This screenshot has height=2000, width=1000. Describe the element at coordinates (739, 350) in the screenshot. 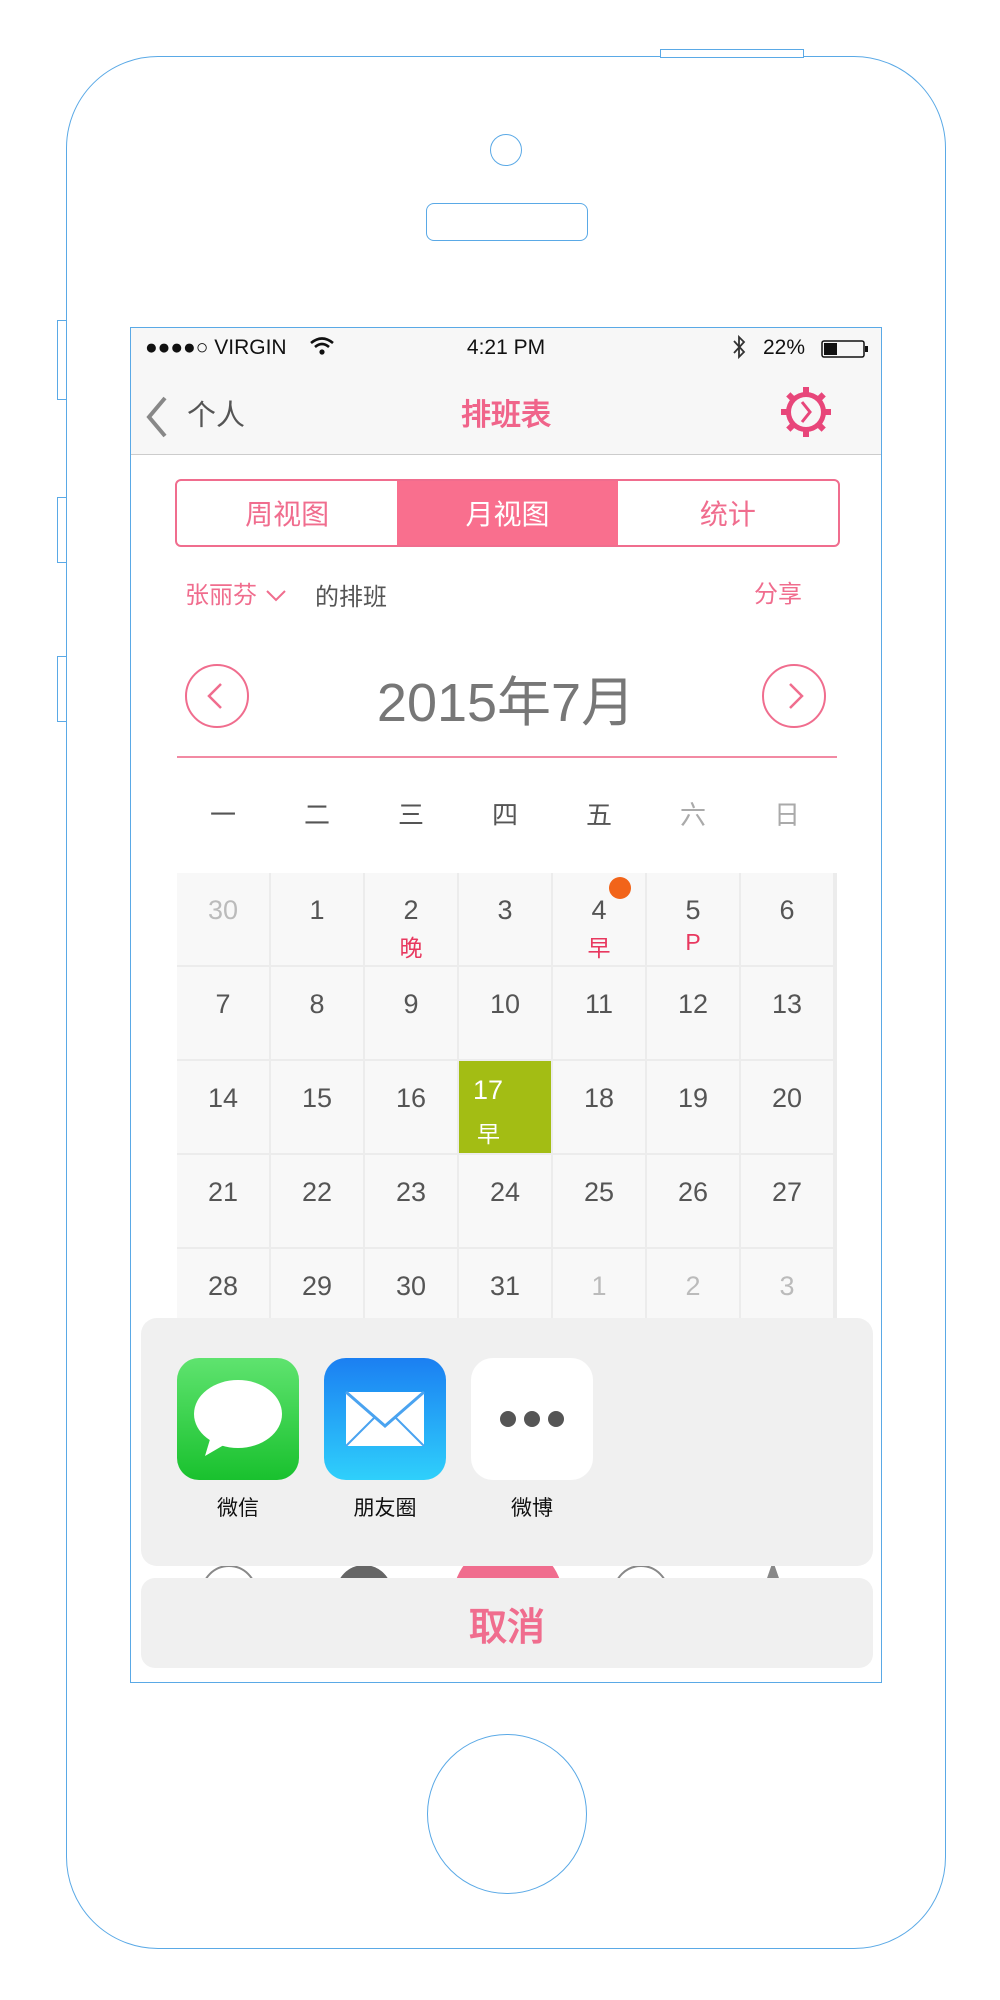

I see `bluetooth-icon` at that location.